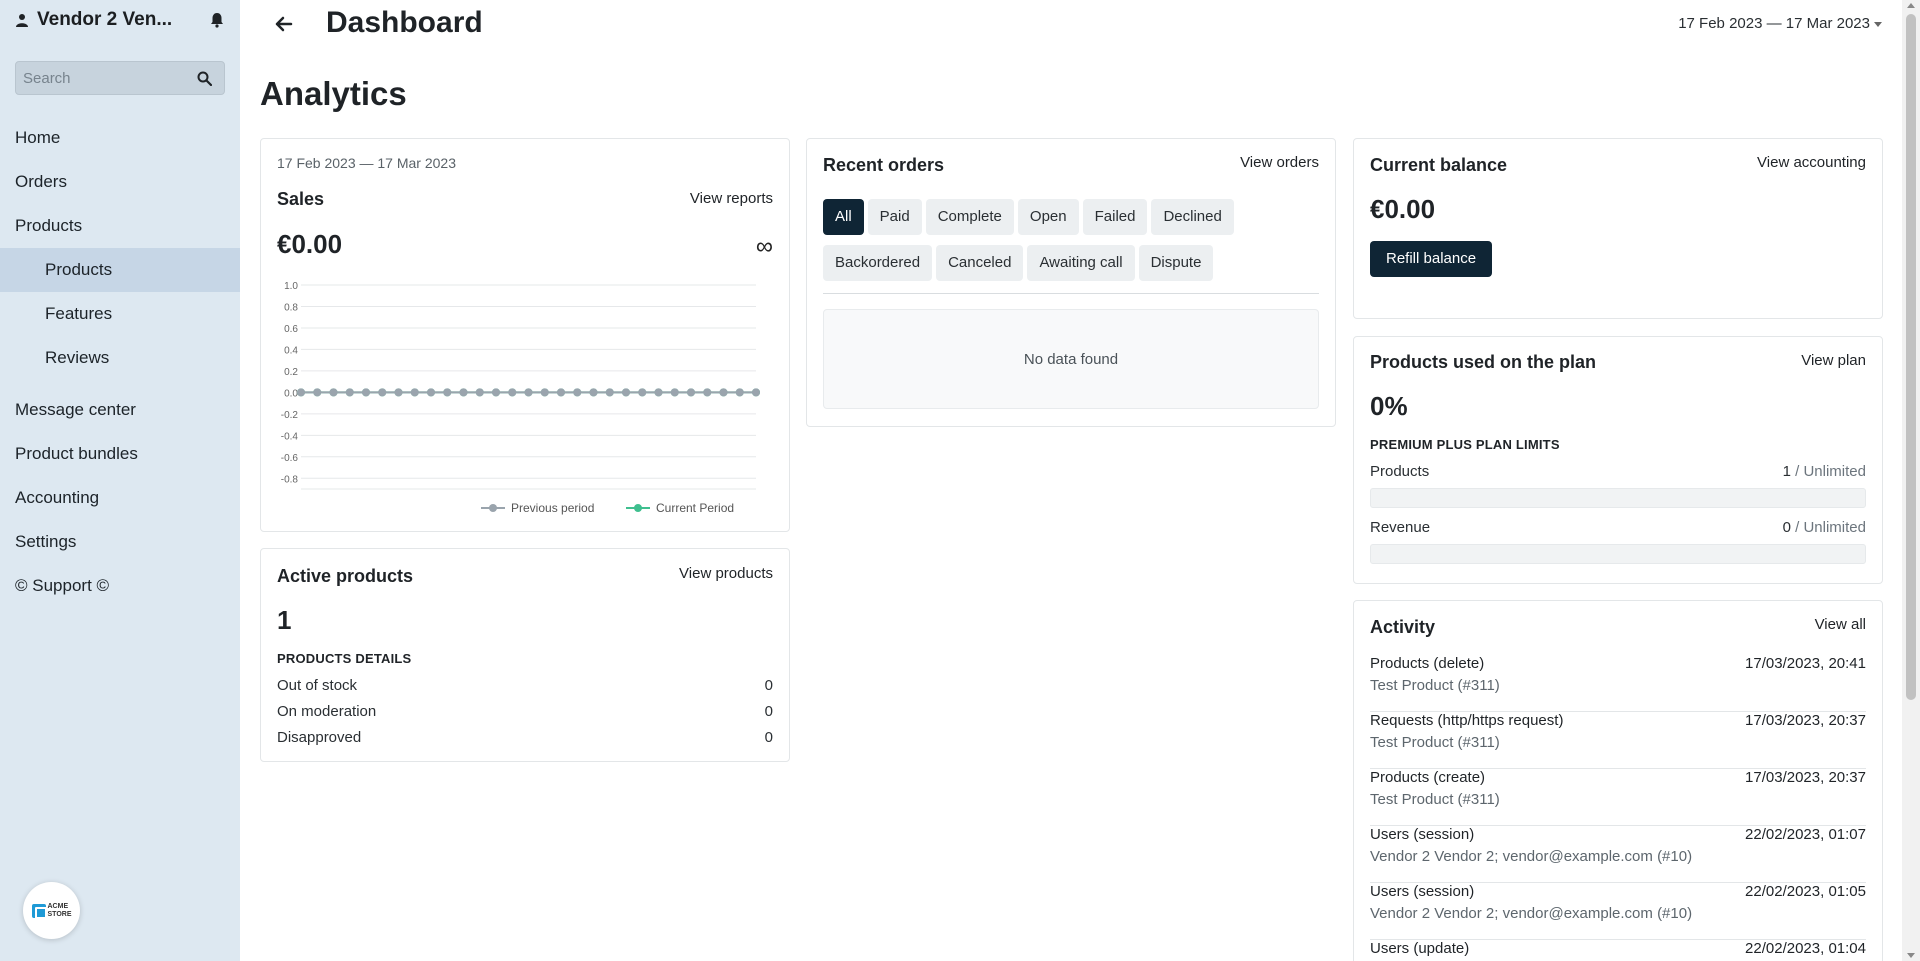  I want to click on plan-title: Products used on the plan, so click(1483, 362).